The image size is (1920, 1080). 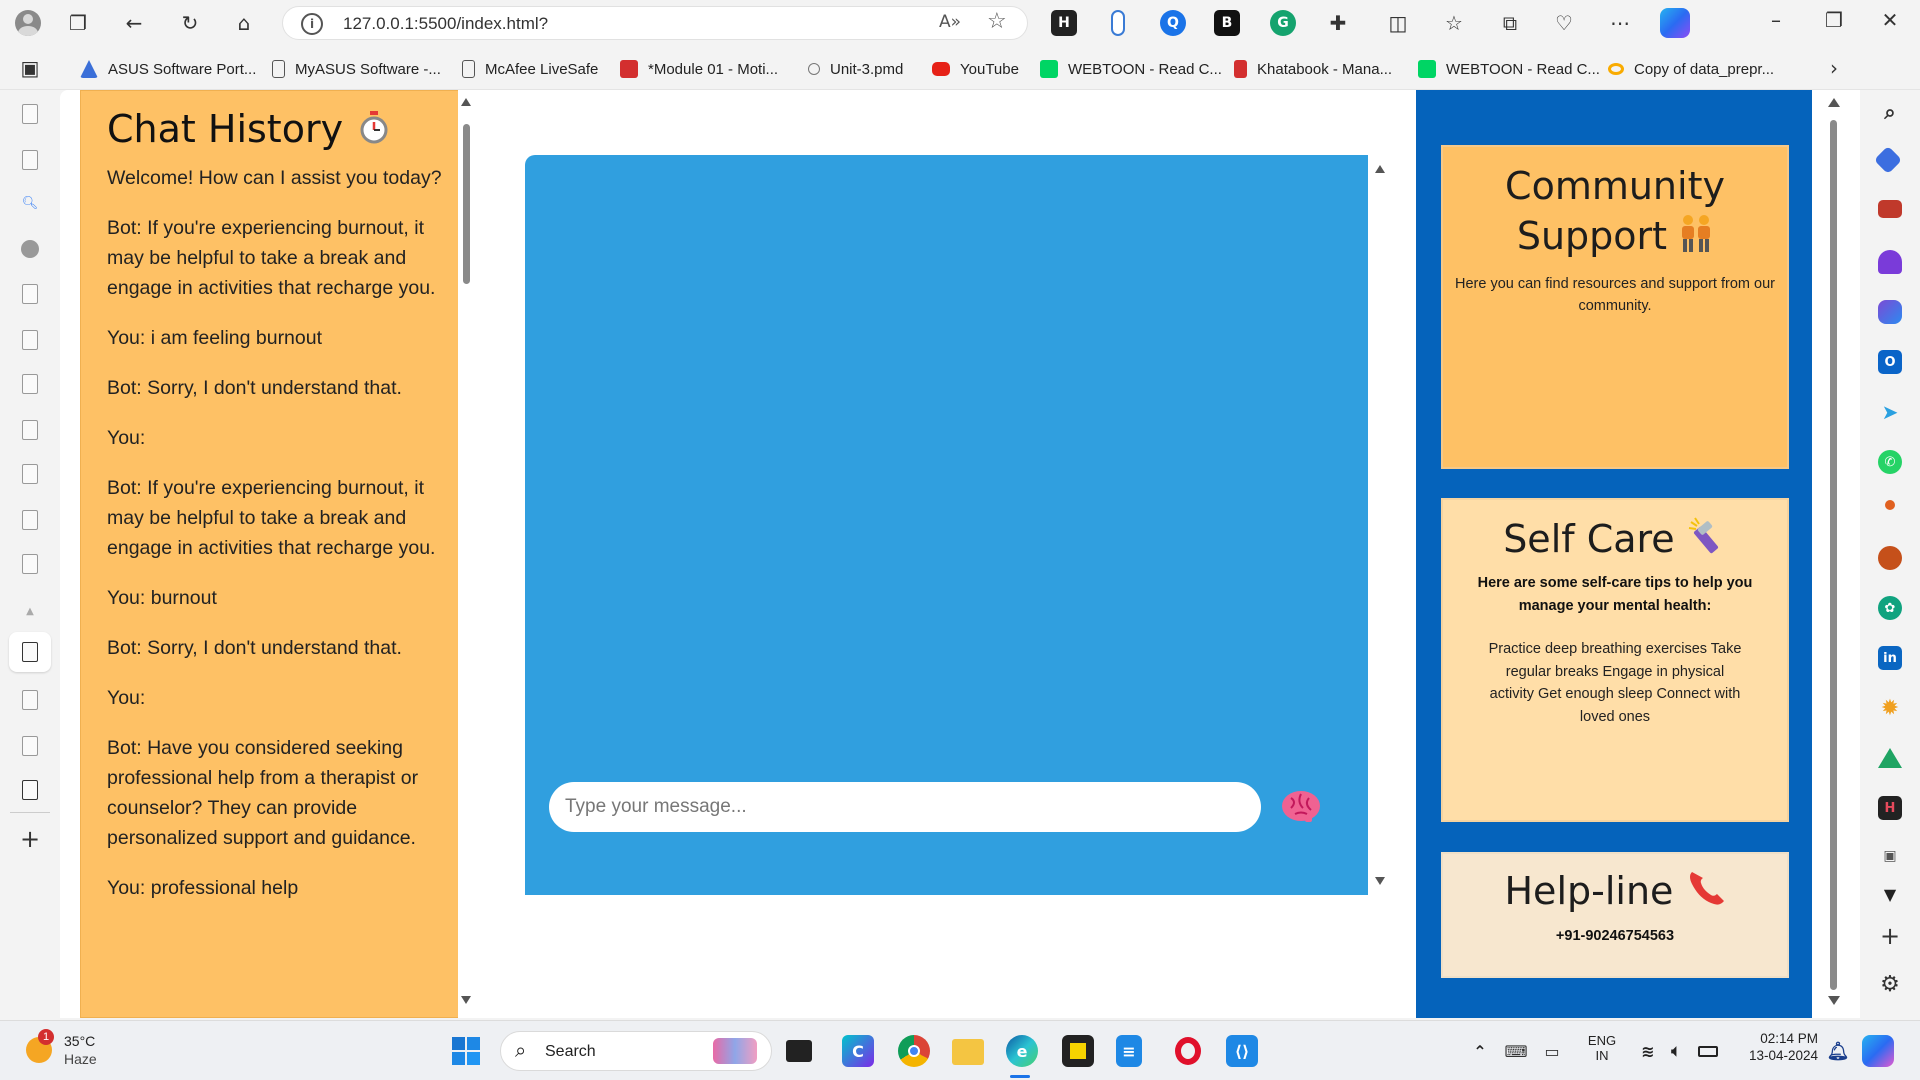 What do you see at coordinates (1283, 23) in the screenshot?
I see `grammarly-icon: G` at bounding box center [1283, 23].